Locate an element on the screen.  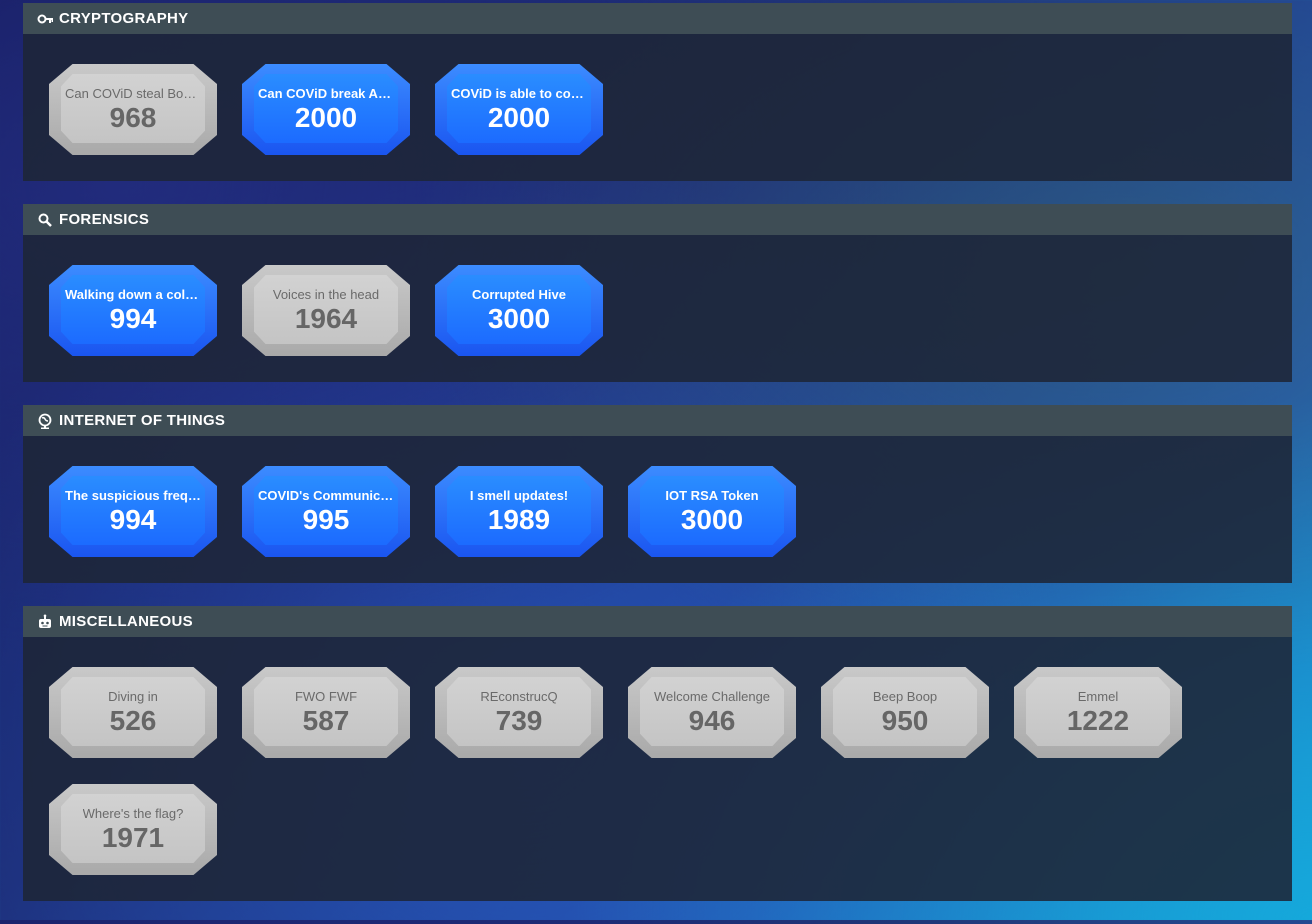
challenge-button: Corrupted Hive 3000 is located at coordinates (519, 310).